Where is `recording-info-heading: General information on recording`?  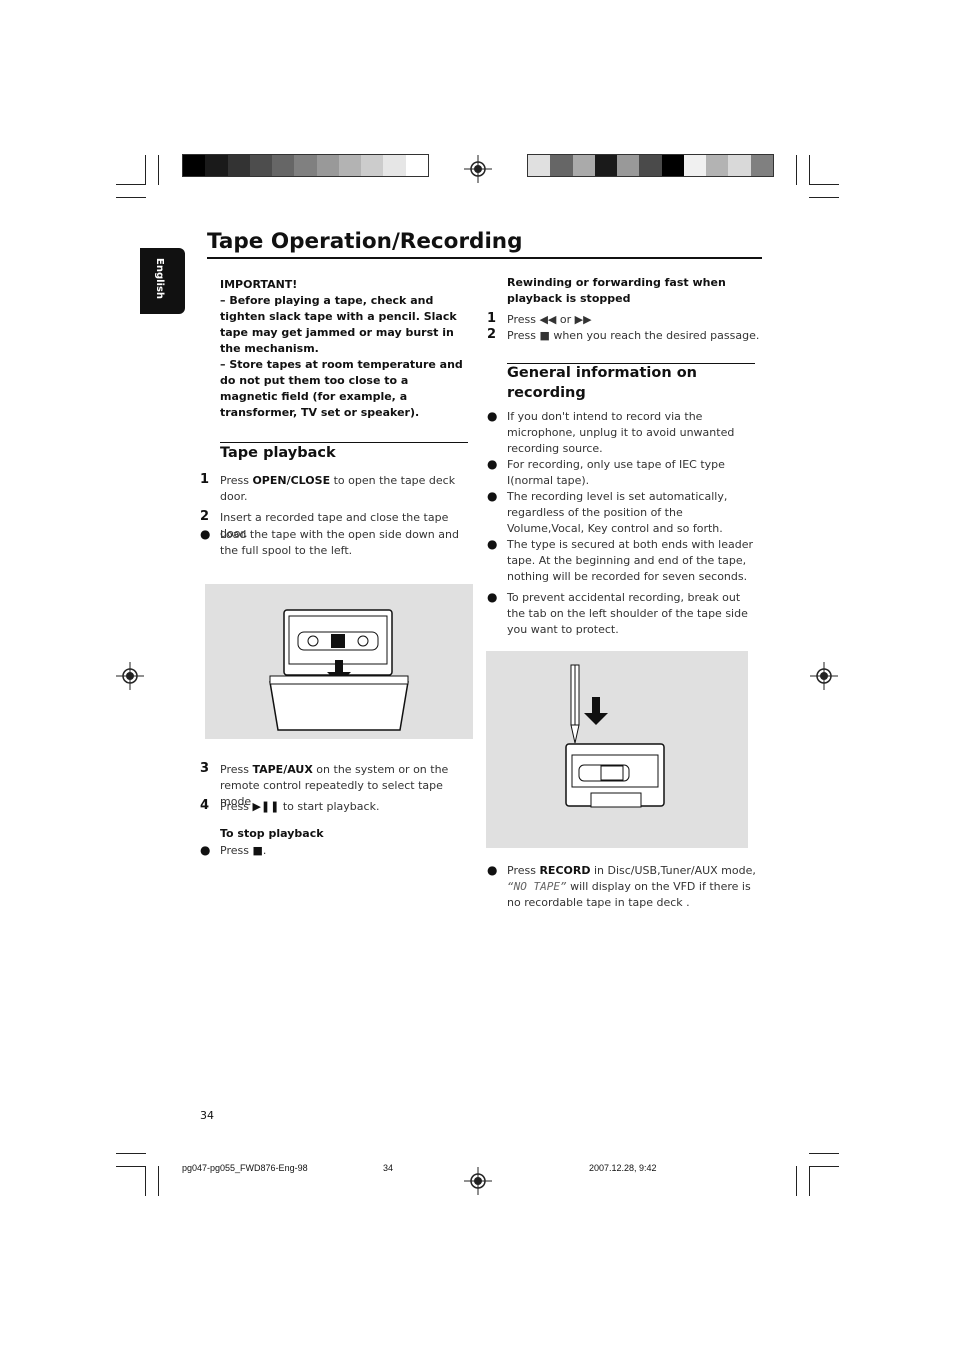
recording-info-heading: General information on recording is located at coordinates (602, 383).